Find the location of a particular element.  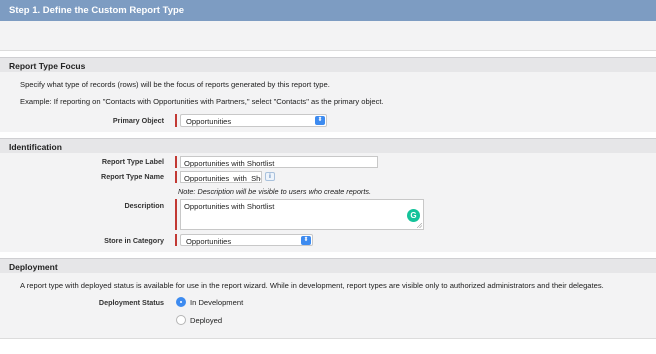

deployment-status-label: Deployment Status is located at coordinates (131, 302).